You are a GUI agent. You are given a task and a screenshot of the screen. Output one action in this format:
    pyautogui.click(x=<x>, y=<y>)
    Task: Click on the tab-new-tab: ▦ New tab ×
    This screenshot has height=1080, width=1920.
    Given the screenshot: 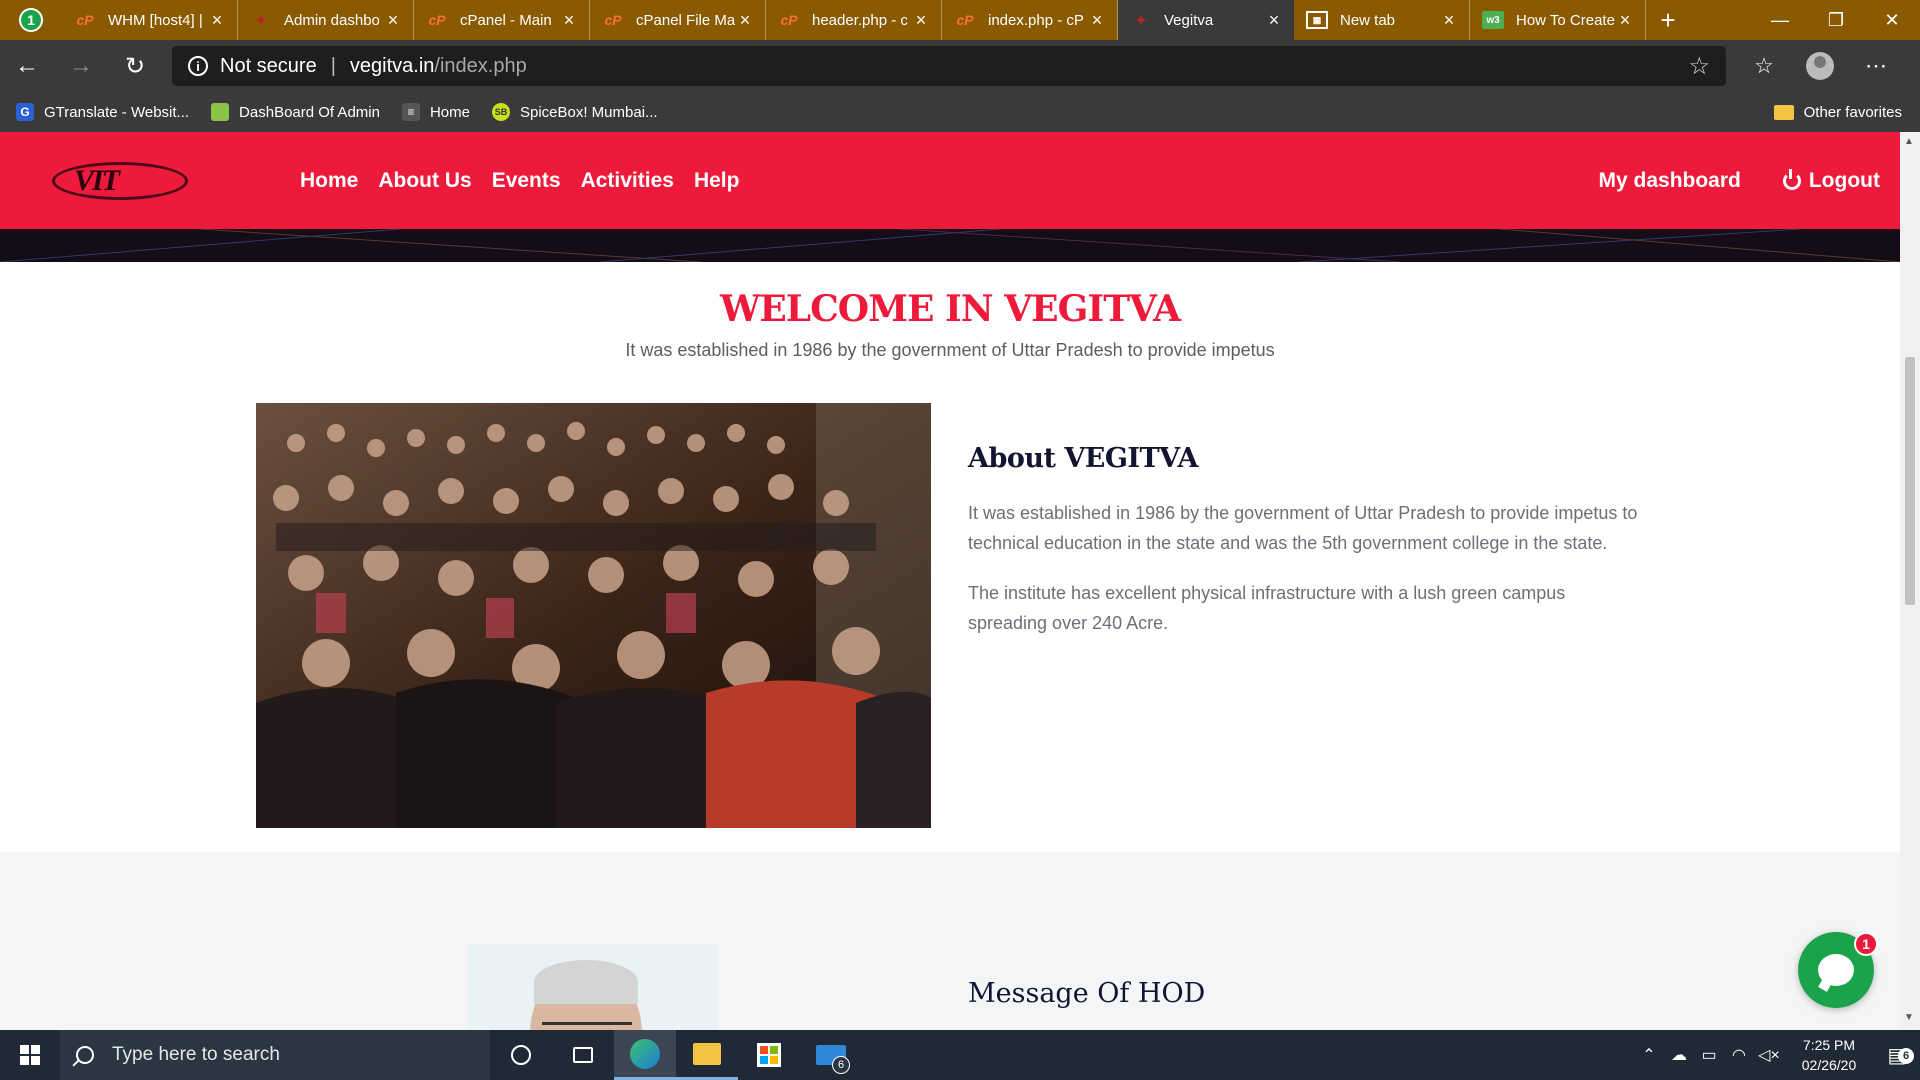 What is the action you would take?
    pyautogui.click(x=1382, y=20)
    